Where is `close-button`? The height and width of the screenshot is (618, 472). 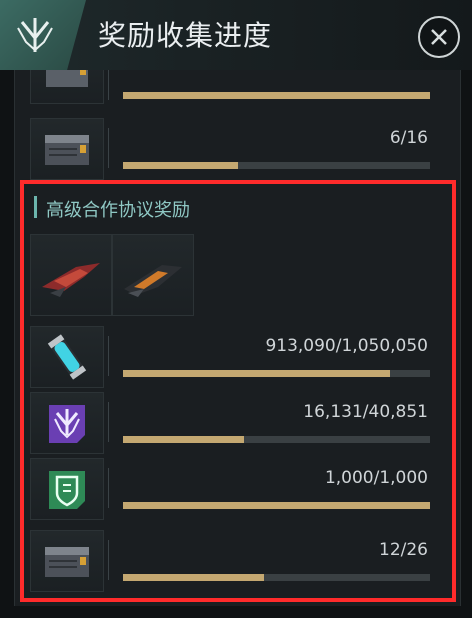
close-button is located at coordinates (439, 37).